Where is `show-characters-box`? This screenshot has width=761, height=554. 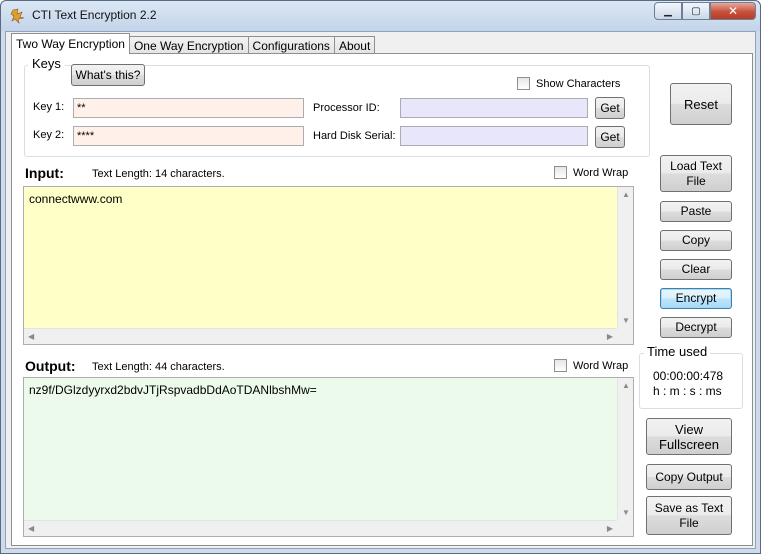 show-characters-box is located at coordinates (523, 83).